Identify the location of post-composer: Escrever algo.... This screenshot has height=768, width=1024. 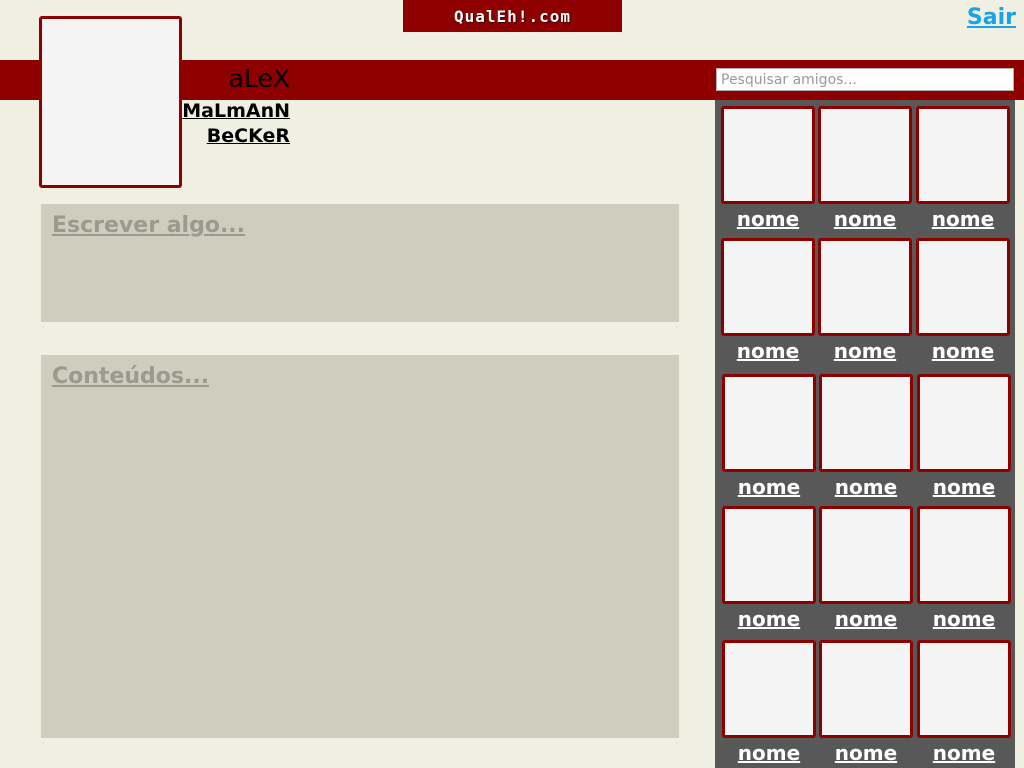
(360, 263).